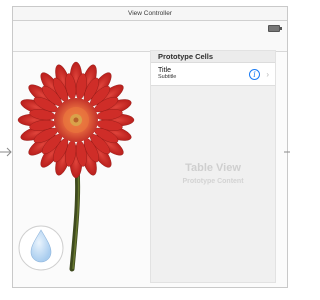 This screenshot has width=320, height=300. What do you see at coordinates (254, 74) in the screenshot?
I see `info-icon: i` at bounding box center [254, 74].